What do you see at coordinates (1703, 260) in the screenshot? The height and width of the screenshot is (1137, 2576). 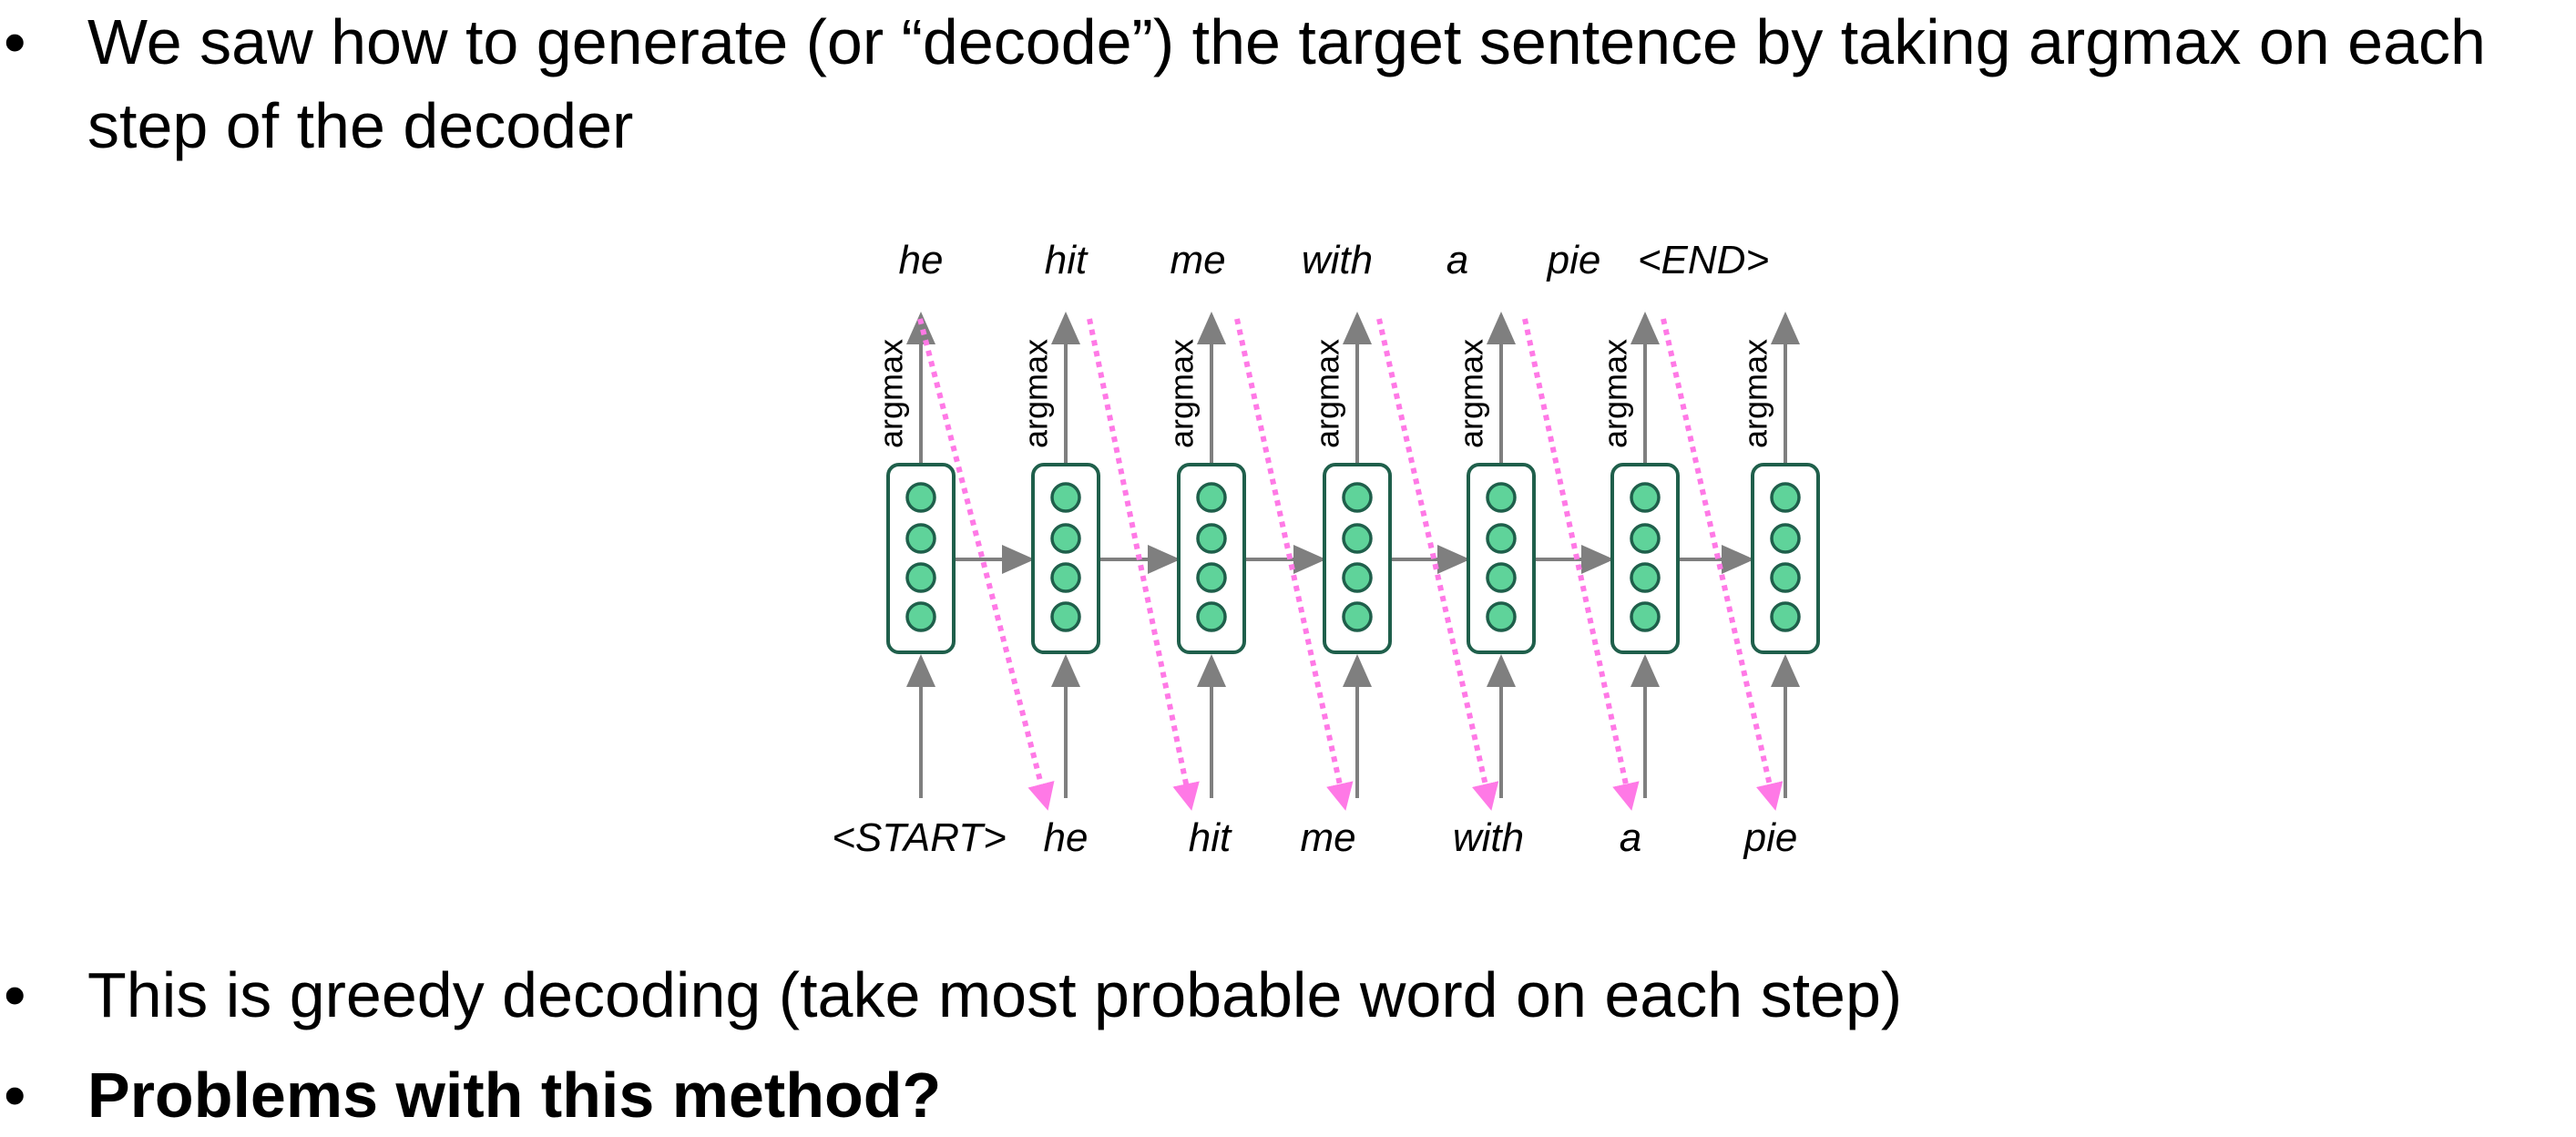 I see `output-word: <END>` at bounding box center [1703, 260].